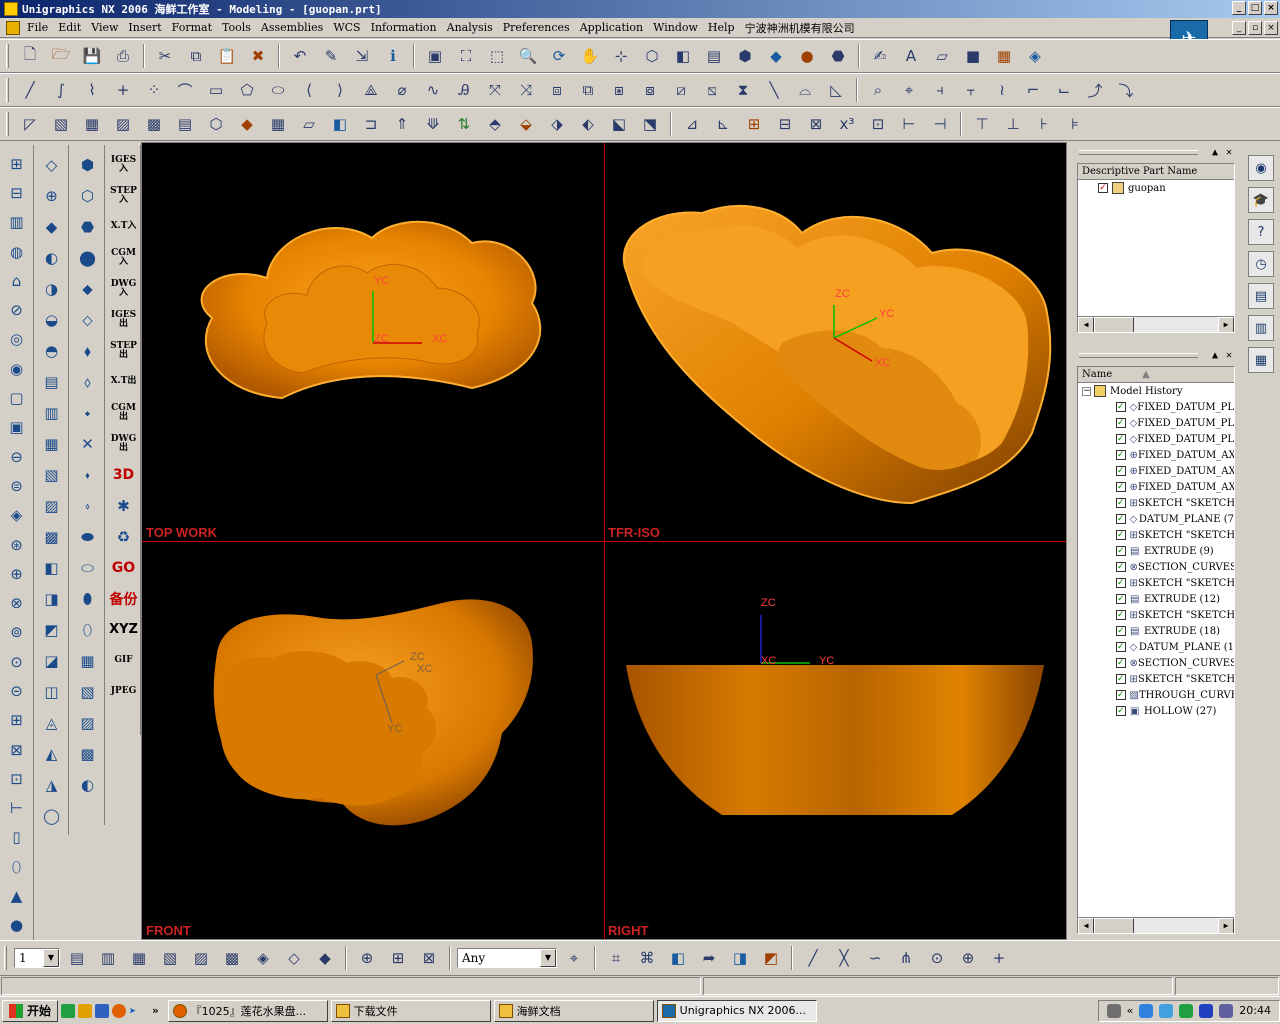 This screenshot has height=1024, width=1280. What do you see at coordinates (37, 957) in the screenshot?
I see `layer-select: 1 ▼` at bounding box center [37, 957].